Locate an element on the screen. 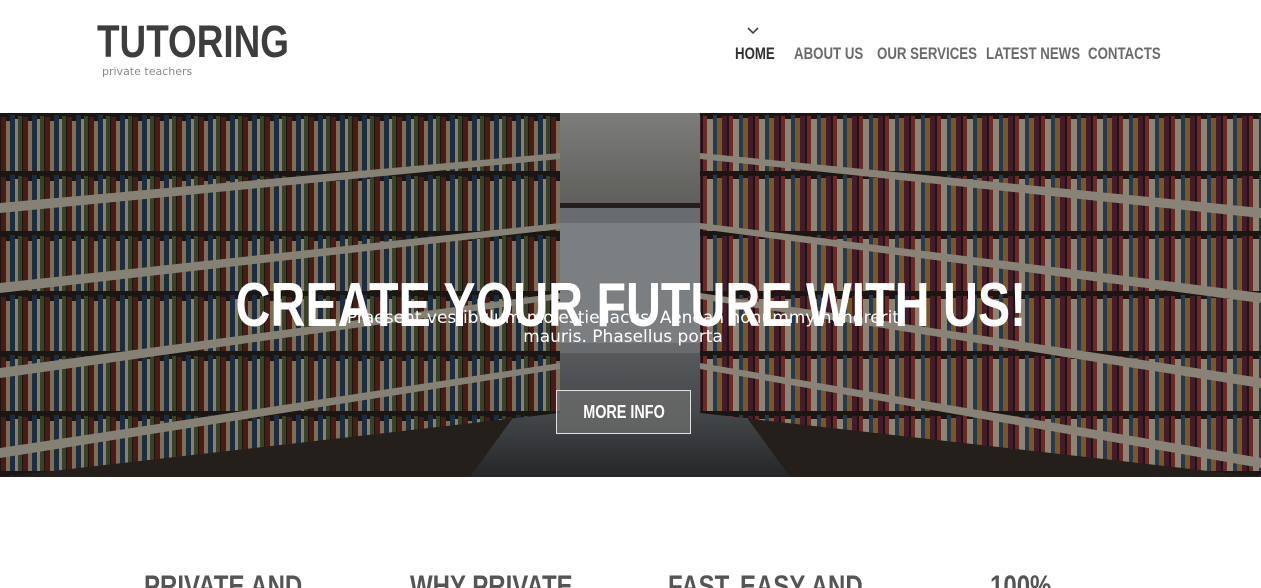 Image resolution: width=1261 pixels, height=588 pixels. nav-item-our-services: OUR SERVICES is located at coordinates (927, 54).